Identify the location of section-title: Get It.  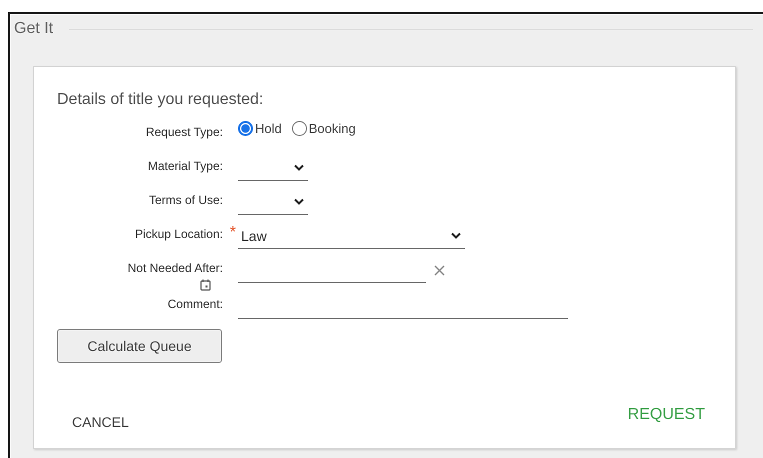
(34, 29).